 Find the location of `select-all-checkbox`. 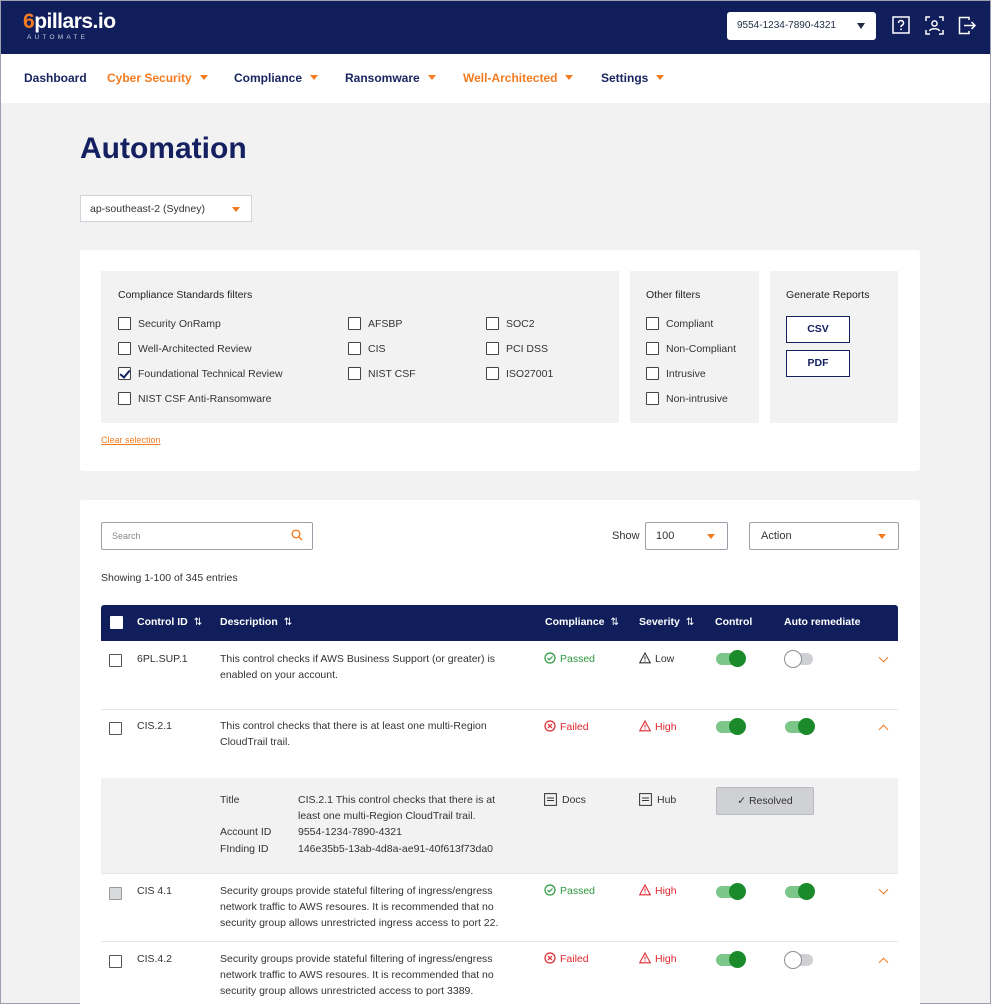

select-all-checkbox is located at coordinates (116, 622).